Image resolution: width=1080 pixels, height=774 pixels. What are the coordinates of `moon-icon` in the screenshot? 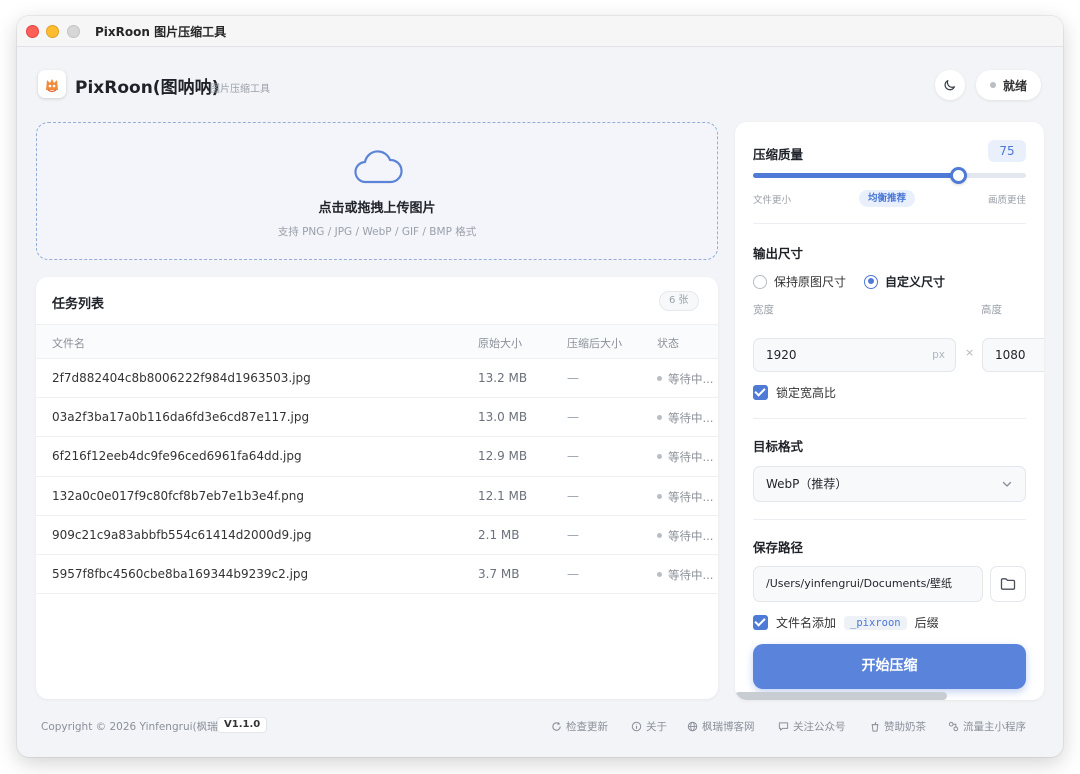 It's located at (949, 85).